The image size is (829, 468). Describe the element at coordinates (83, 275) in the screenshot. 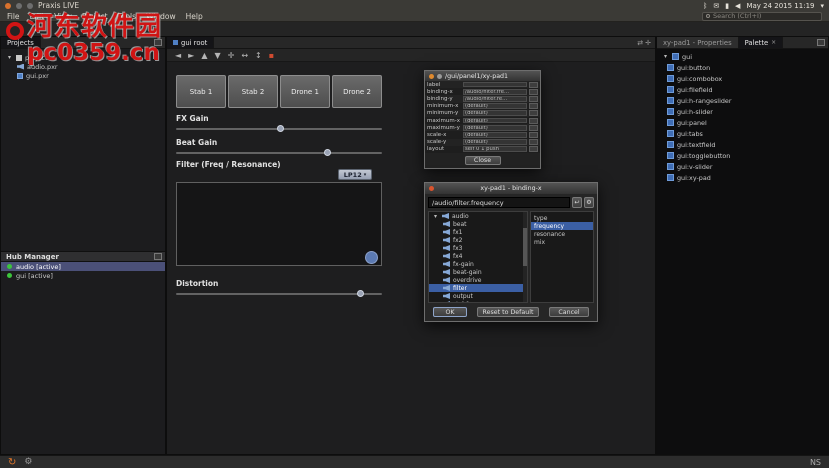

I see `hub-item-gui: gui [active]` at that location.